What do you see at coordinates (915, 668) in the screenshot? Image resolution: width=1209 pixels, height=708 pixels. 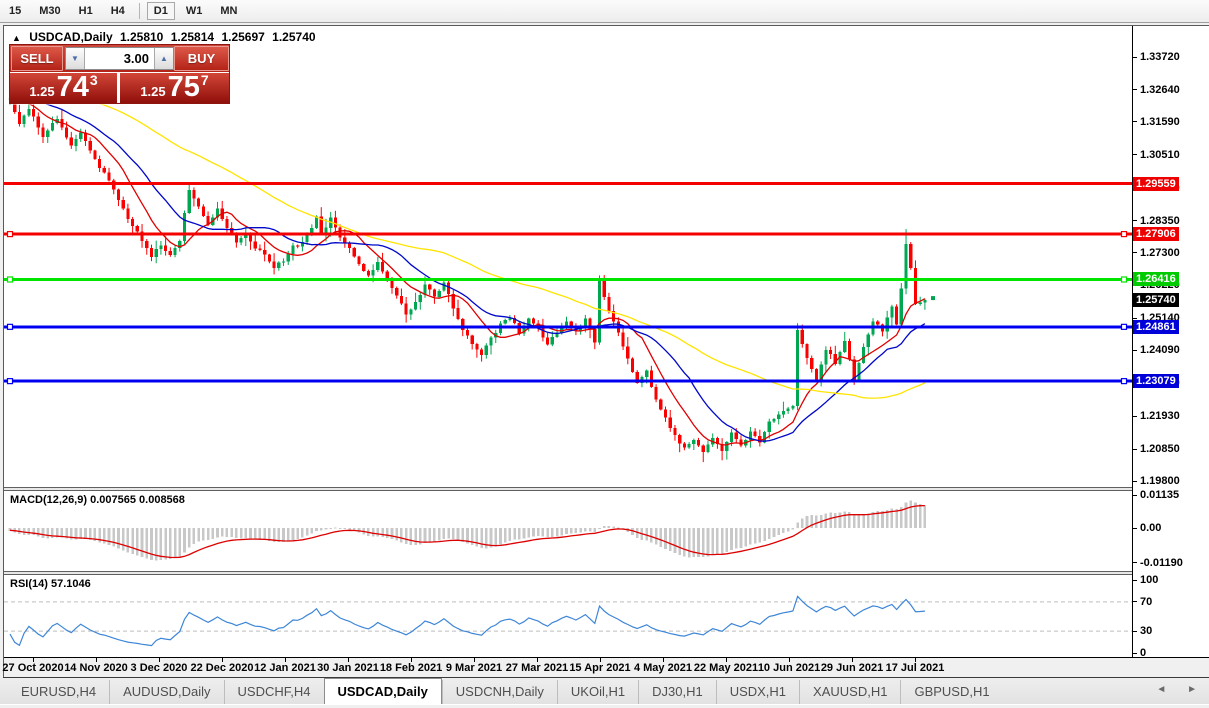 I see `date-label: 17 Jul 2021` at bounding box center [915, 668].